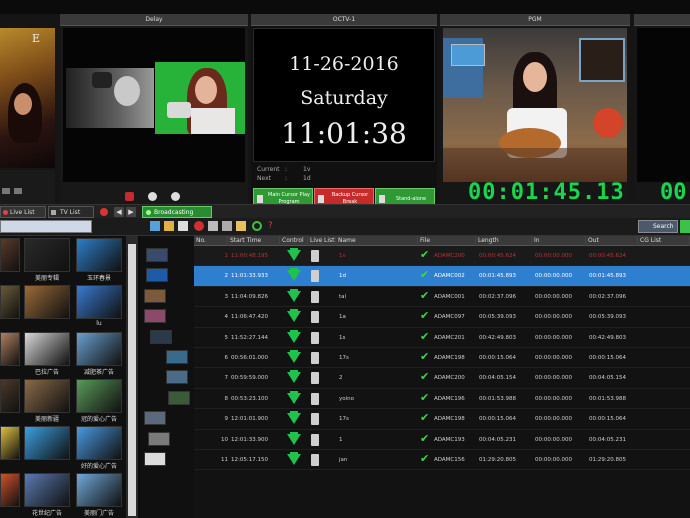 The width and height of the screenshot is (690, 518). What do you see at coordinates (104, 212) in the screenshot?
I see `record-icon` at bounding box center [104, 212].